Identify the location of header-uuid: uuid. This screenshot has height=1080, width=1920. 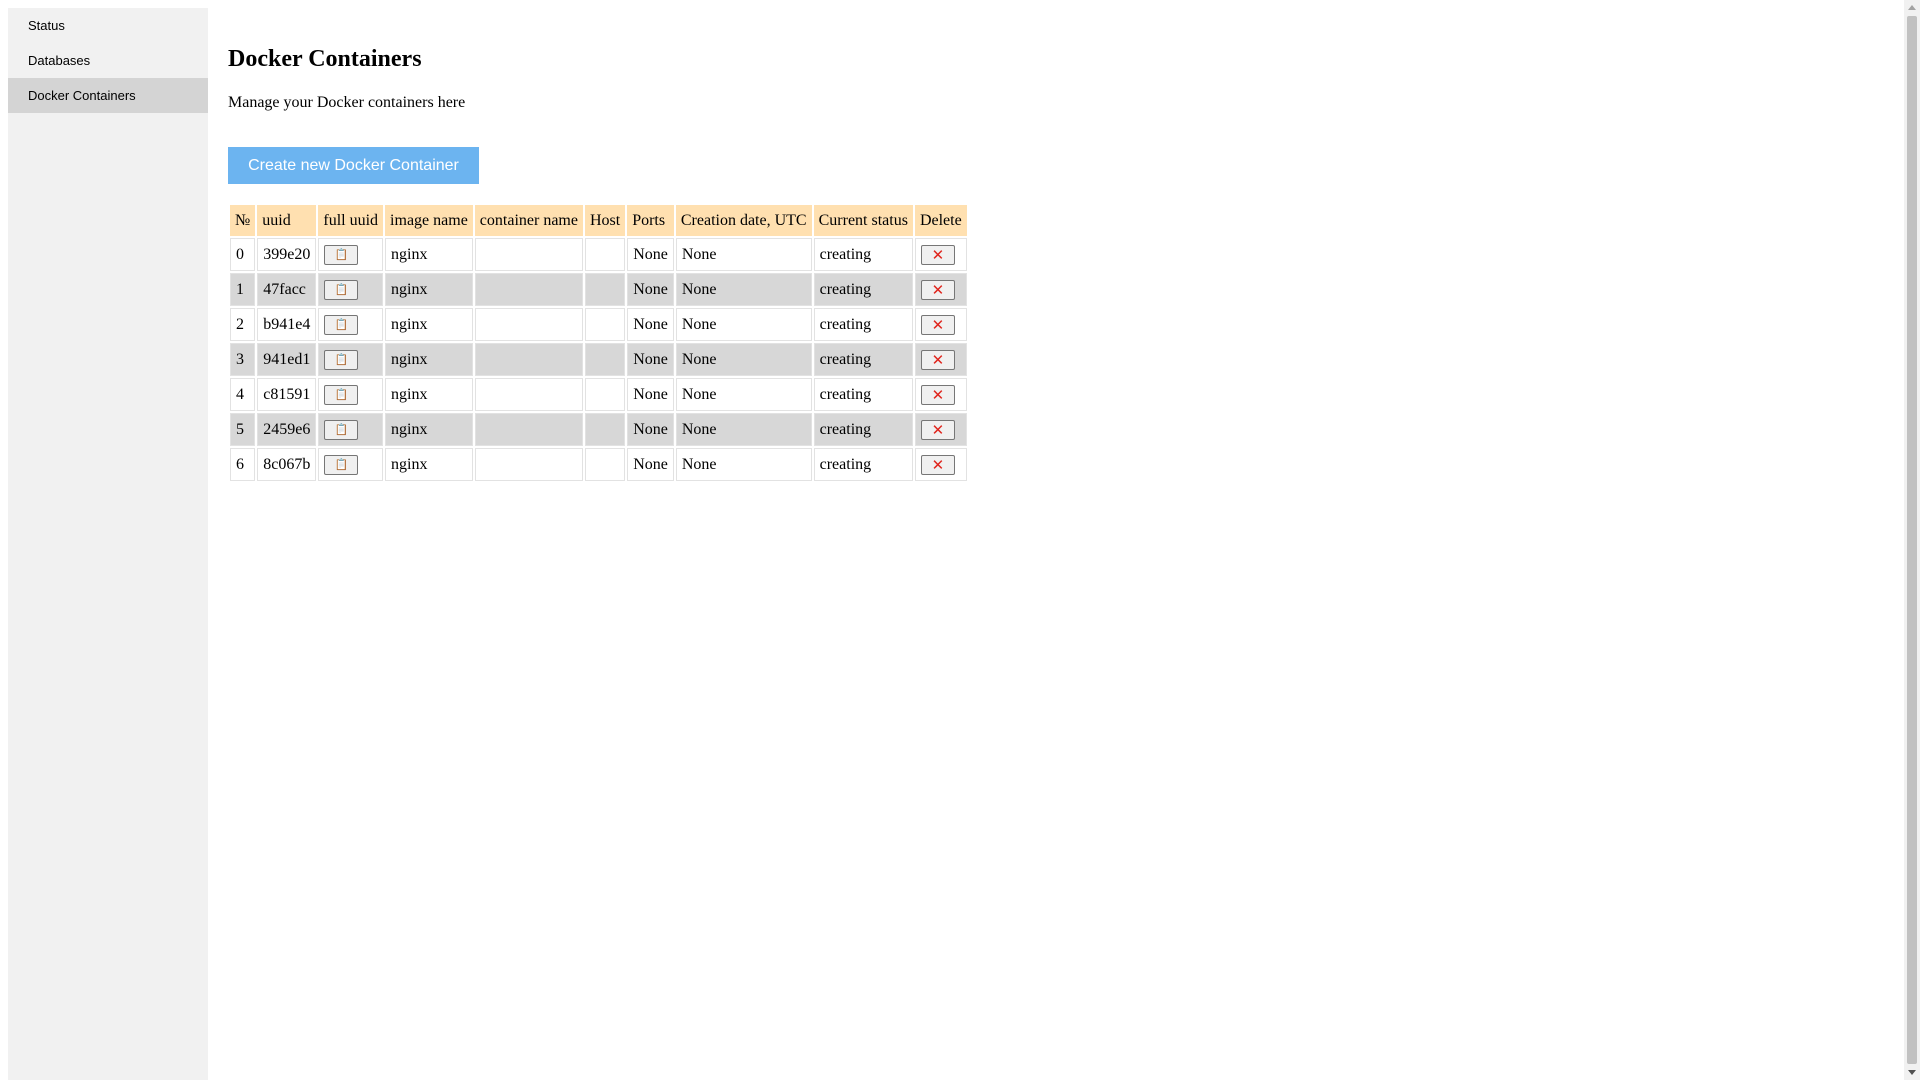
(287, 220).